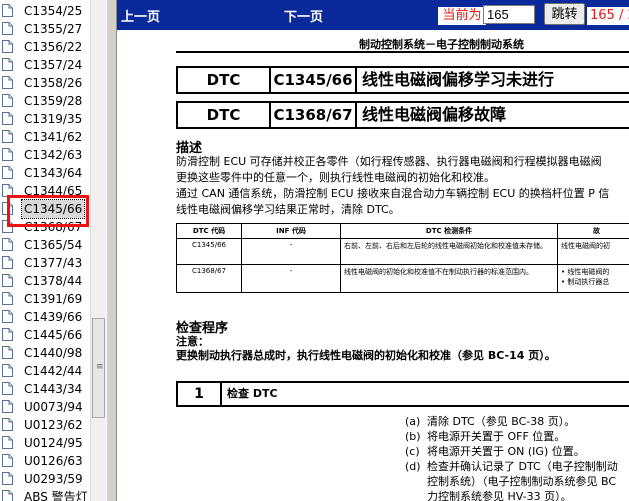 This screenshot has width=629, height=501. What do you see at coordinates (209, 251) in the screenshot?
I see `table-cell: C1345/66` at bounding box center [209, 251].